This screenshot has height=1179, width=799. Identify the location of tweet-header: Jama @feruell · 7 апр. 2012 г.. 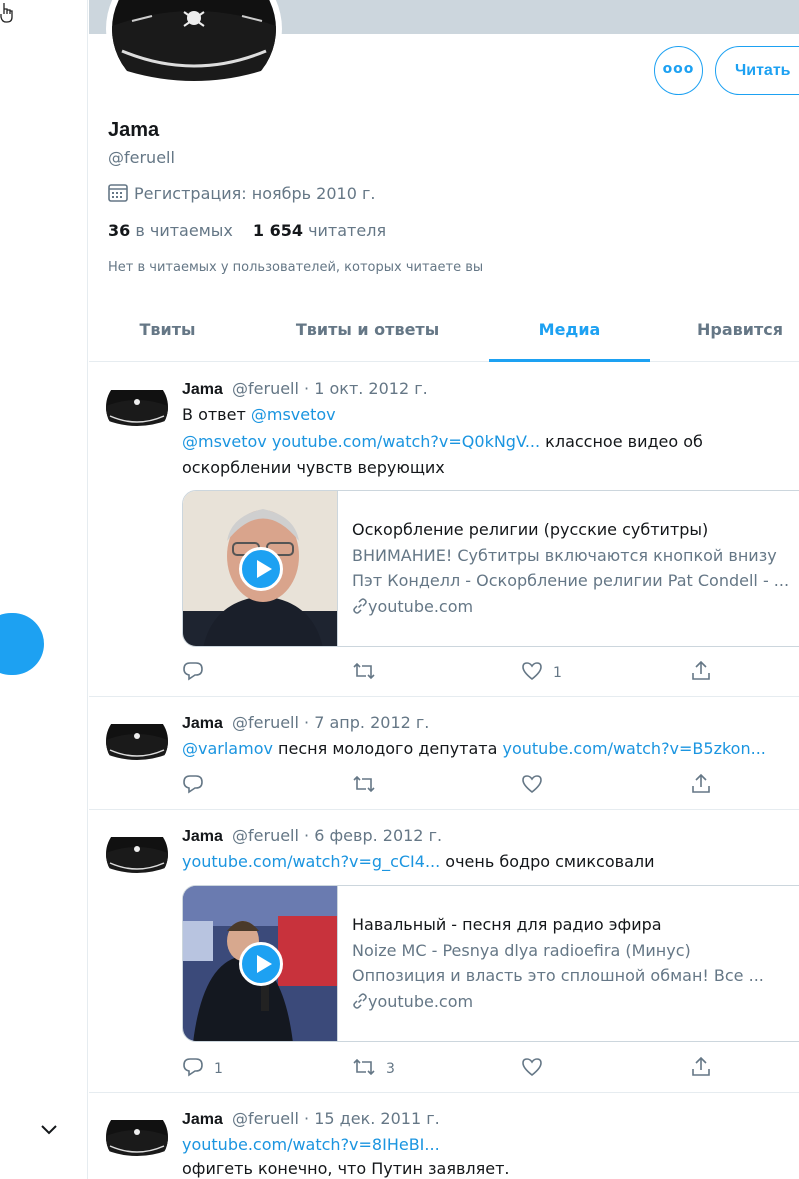
(305, 723).